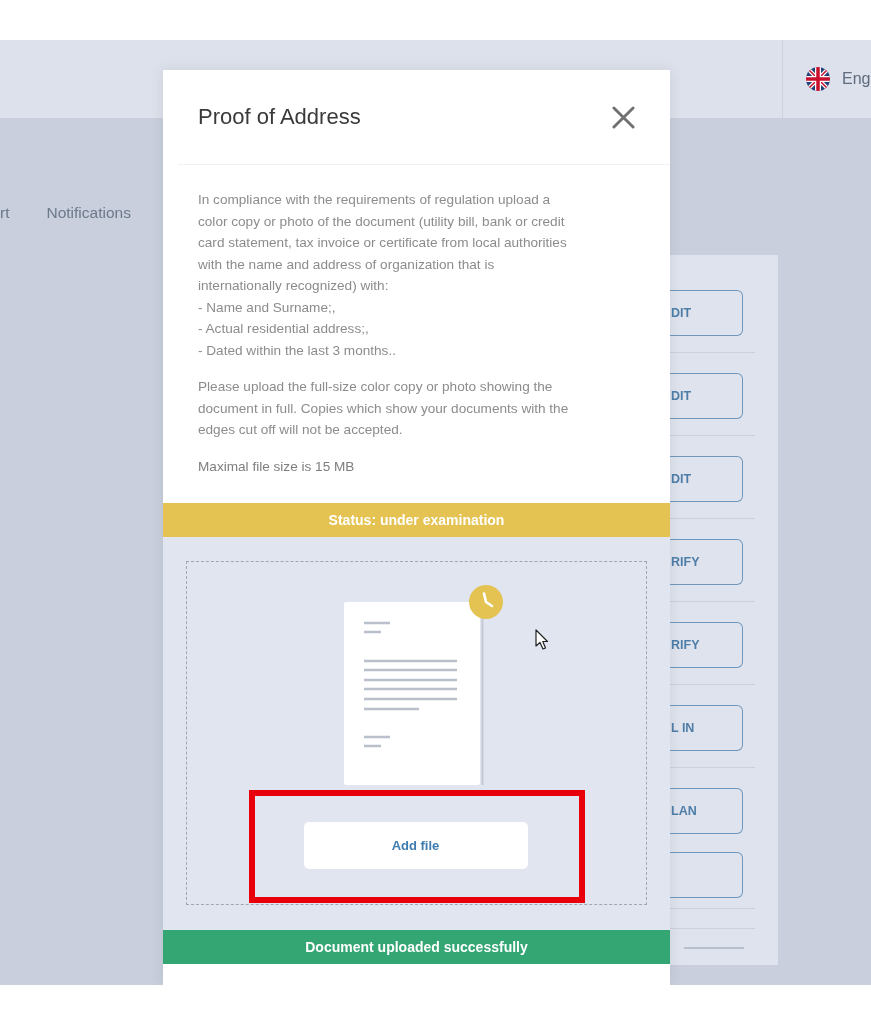 The image size is (871, 1024). Describe the element at coordinates (277, 466) in the screenshot. I see `file-size-limit: Maximal file size is 15 MB` at that location.